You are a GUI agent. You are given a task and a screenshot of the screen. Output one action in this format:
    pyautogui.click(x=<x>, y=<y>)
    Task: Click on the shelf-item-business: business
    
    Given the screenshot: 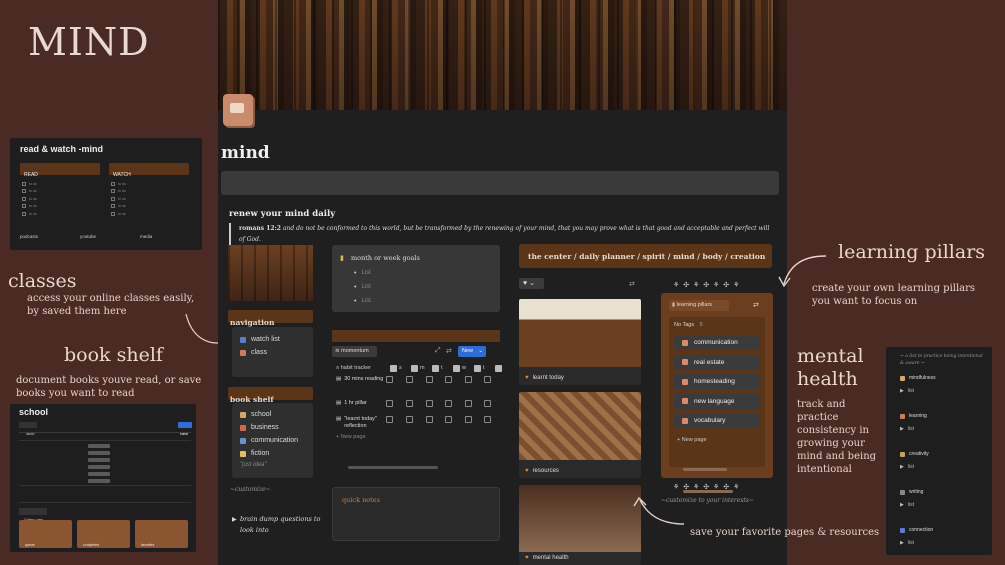 What is the action you would take?
    pyautogui.click(x=272, y=427)
    